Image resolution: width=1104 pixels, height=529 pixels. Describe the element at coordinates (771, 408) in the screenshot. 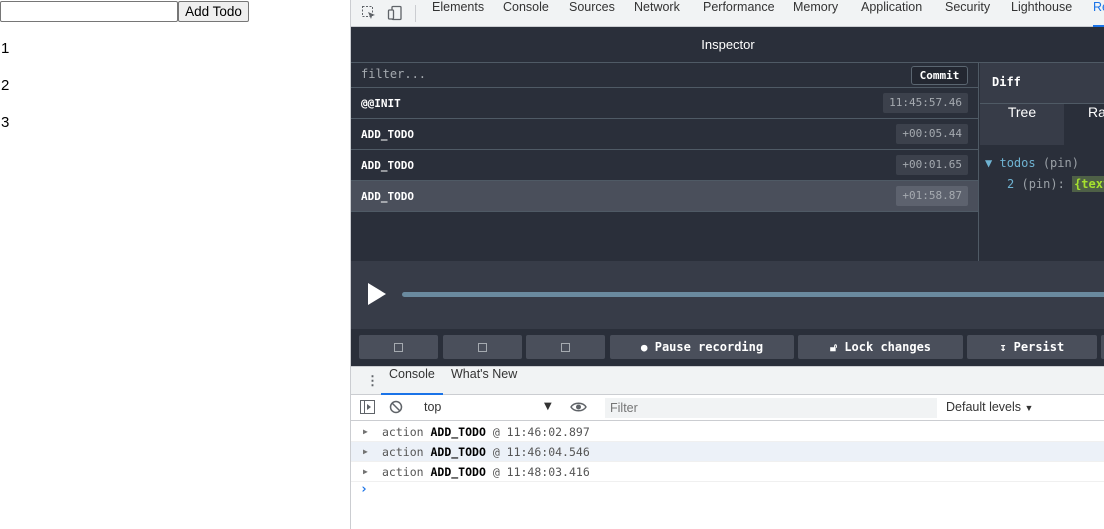

I see `console-filter-input` at that location.